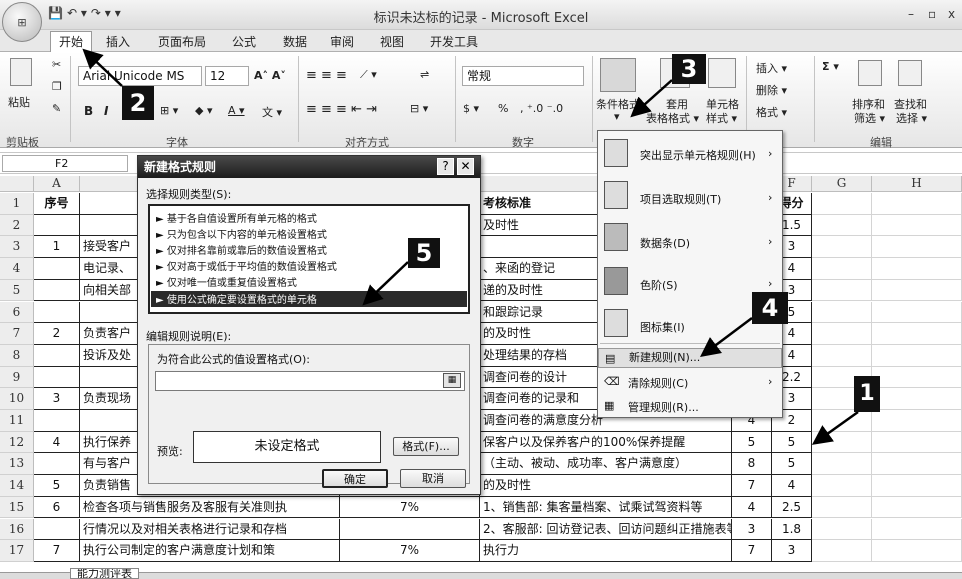 The height and width of the screenshot is (579, 962). Describe the element at coordinates (792, 442) in the screenshot. I see `cell-f12: 5` at that location.